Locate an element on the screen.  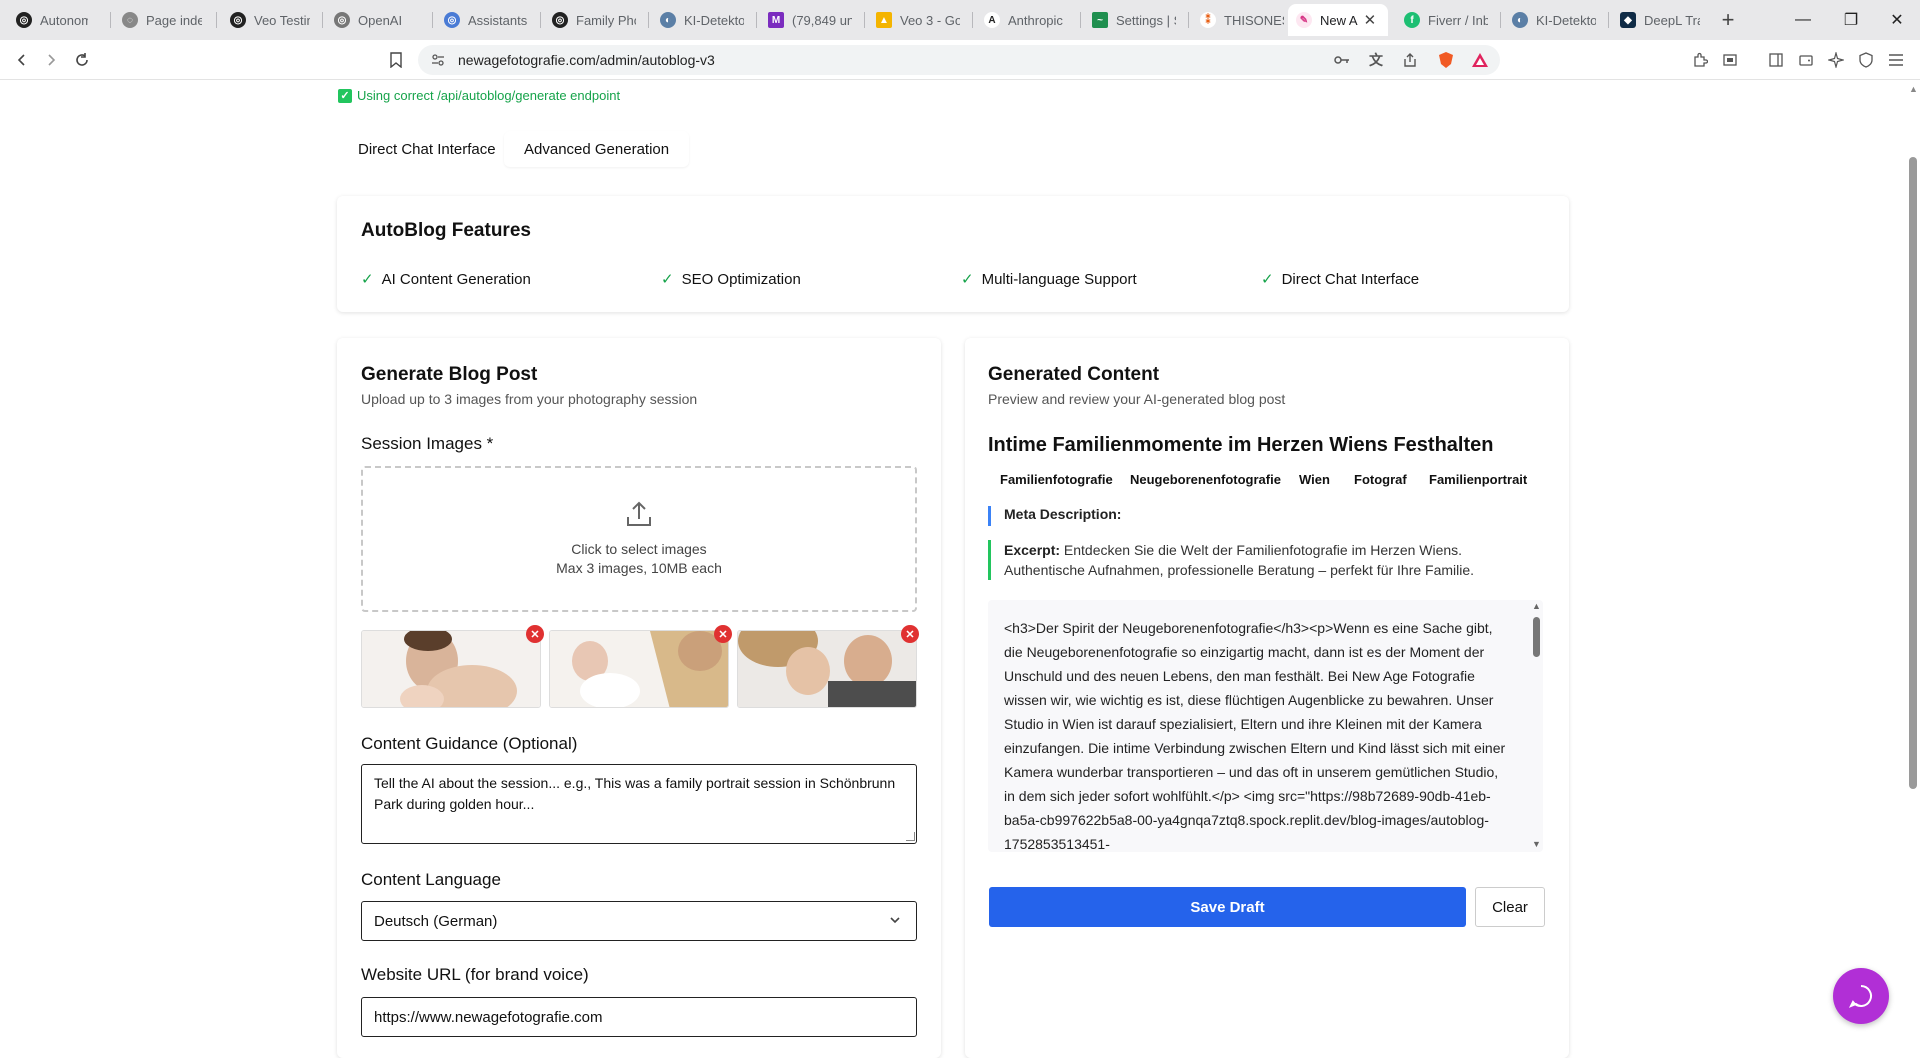
leo-ai-icon is located at coordinates (1836, 60).